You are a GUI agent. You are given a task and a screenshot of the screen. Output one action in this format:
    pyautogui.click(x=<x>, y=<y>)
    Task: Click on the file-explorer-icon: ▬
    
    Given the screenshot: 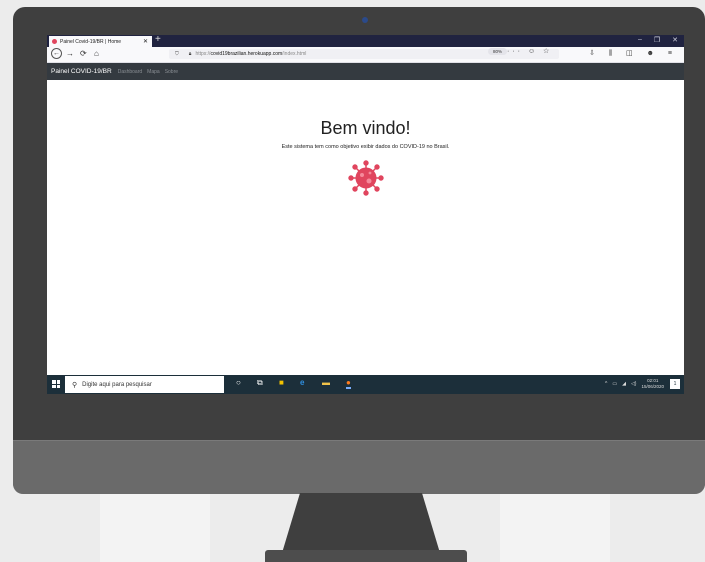 What is the action you would take?
    pyautogui.click(x=326, y=382)
    